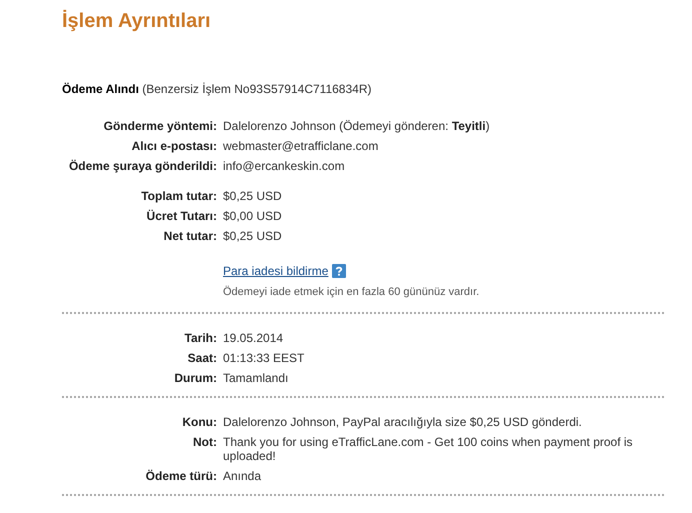 Image resolution: width=692 pixels, height=513 pixels. Describe the element at coordinates (199, 422) in the screenshot. I see `field-label: Konu:` at that location.